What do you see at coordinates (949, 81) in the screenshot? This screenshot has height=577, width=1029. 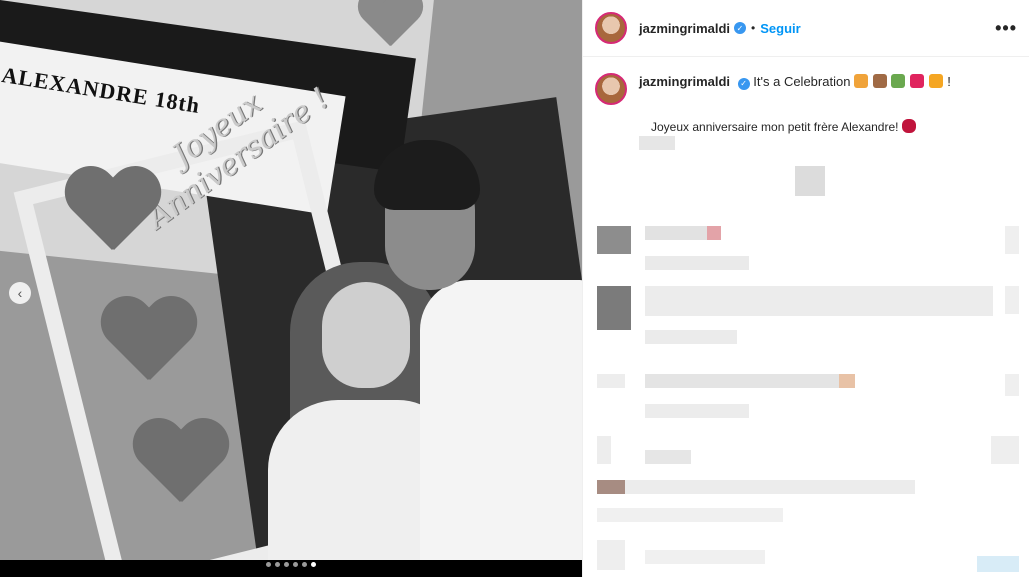 I see `caption-line1-suffix: !` at bounding box center [949, 81].